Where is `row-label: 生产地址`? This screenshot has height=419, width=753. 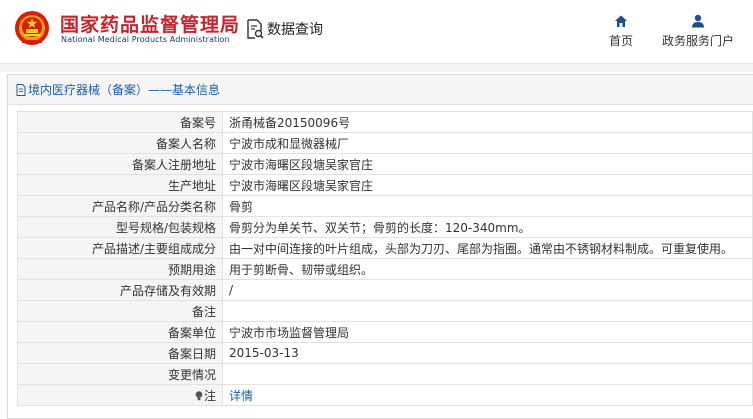 row-label: 生产地址 is located at coordinates (120, 185).